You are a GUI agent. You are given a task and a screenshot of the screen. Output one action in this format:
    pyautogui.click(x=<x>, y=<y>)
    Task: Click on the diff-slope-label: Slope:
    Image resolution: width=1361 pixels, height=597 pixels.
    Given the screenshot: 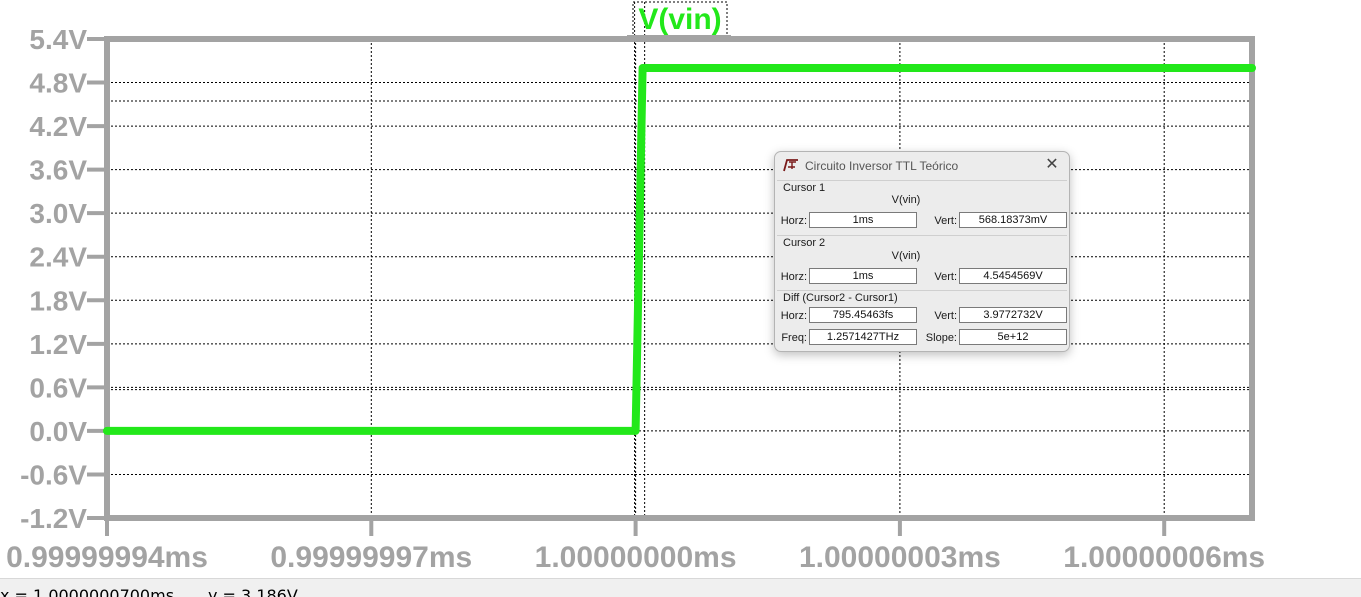 What is the action you would take?
    pyautogui.click(x=941, y=338)
    